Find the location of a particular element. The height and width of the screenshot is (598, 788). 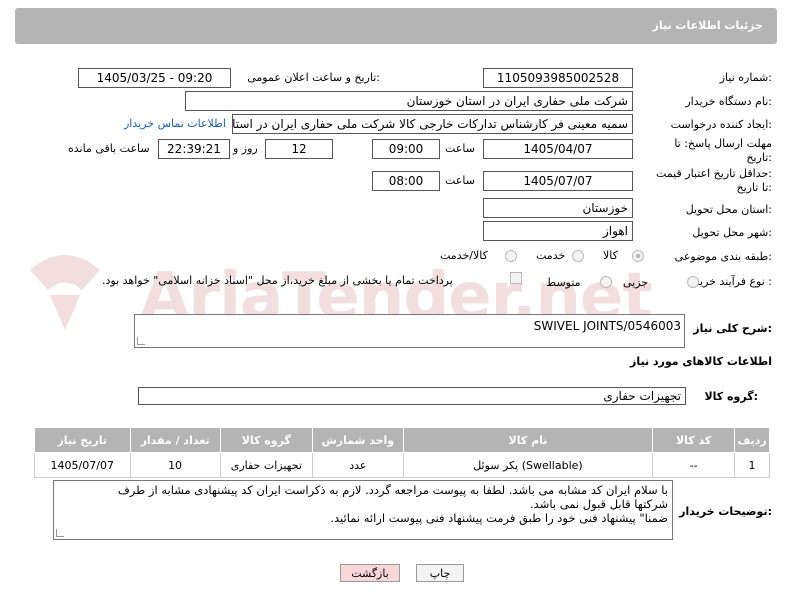

remaining-label: ساعت باقی مانده is located at coordinates (109, 148).